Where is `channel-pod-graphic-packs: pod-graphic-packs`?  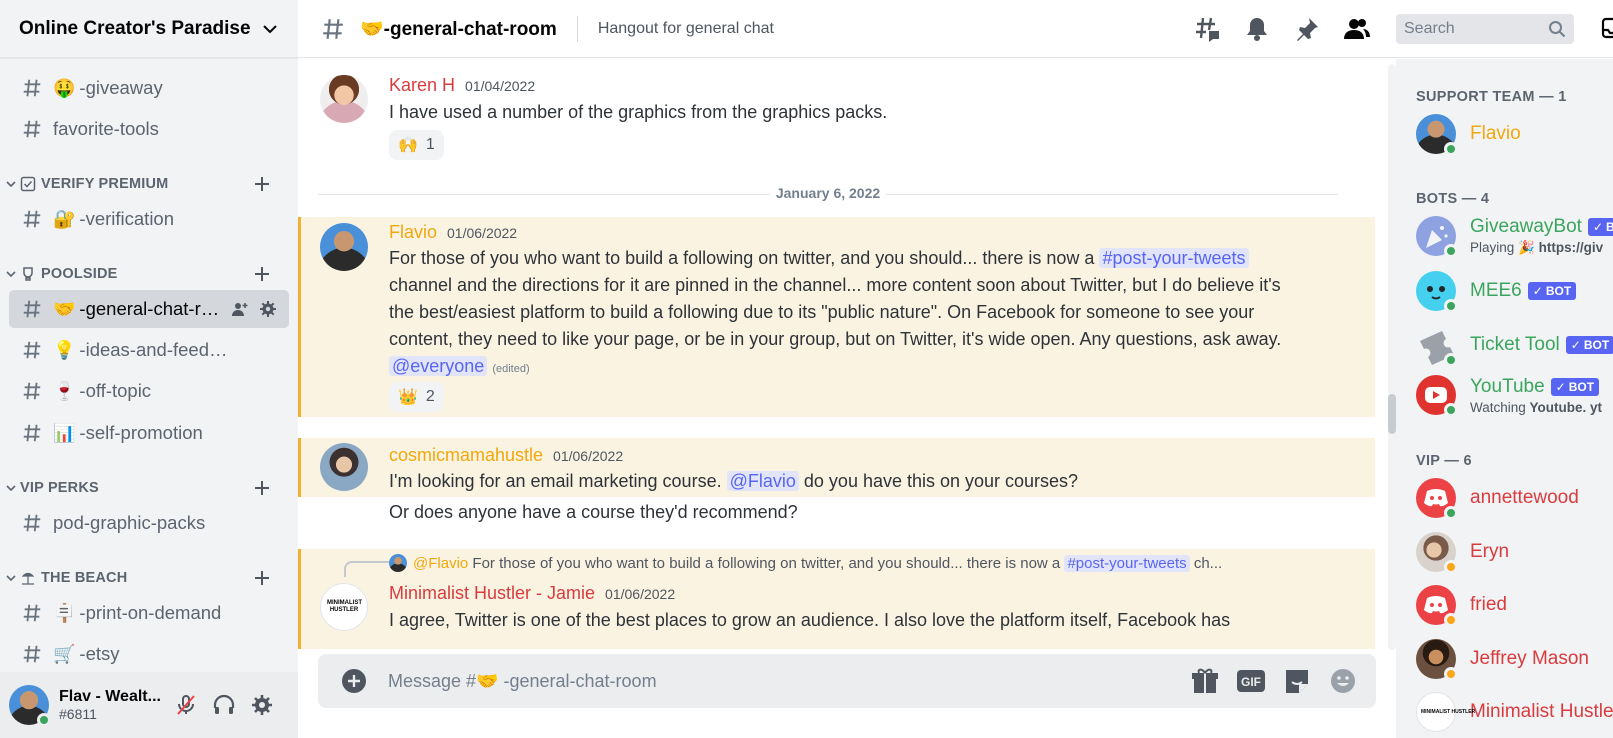
channel-pod-graphic-packs: pod-graphic-packs is located at coordinates (149, 523).